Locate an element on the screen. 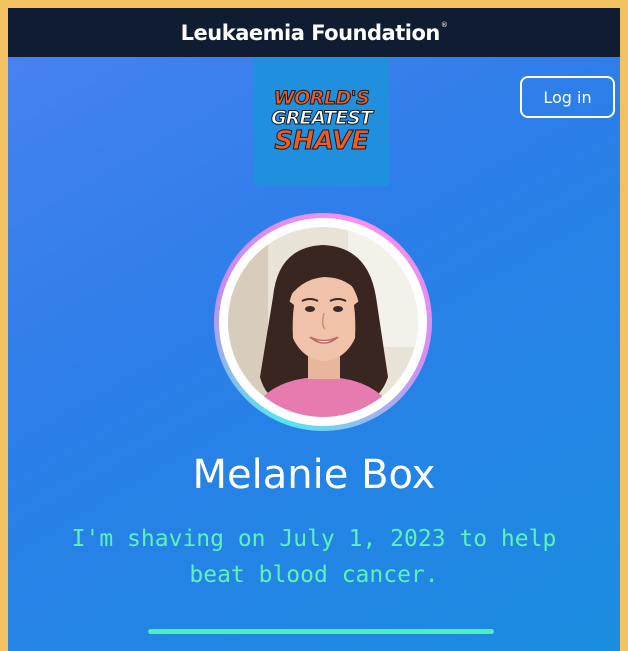 The height and width of the screenshot is (651, 628). logo-line-3: SHAVE is located at coordinates (322, 141).